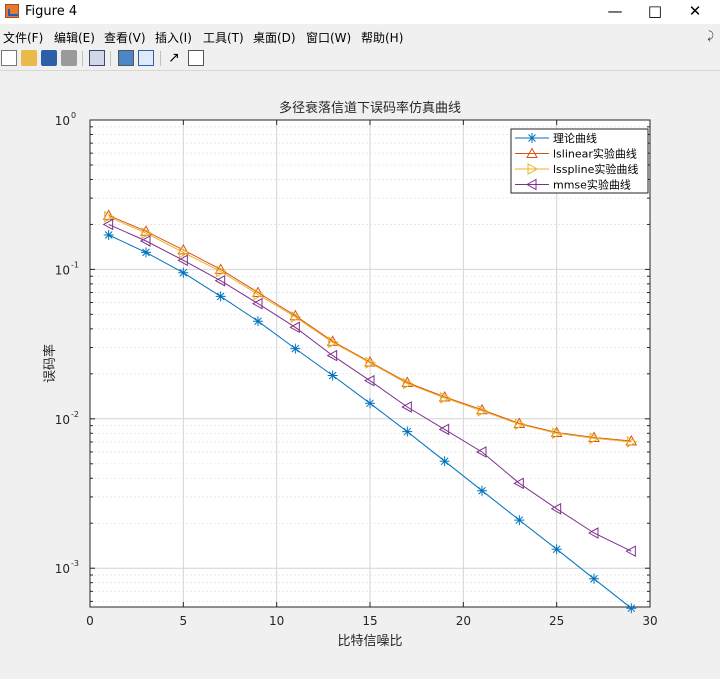 The width and height of the screenshot is (720, 679). Describe the element at coordinates (592, 185) in the screenshot. I see `legend-entry-label: mmse实验曲线` at that location.